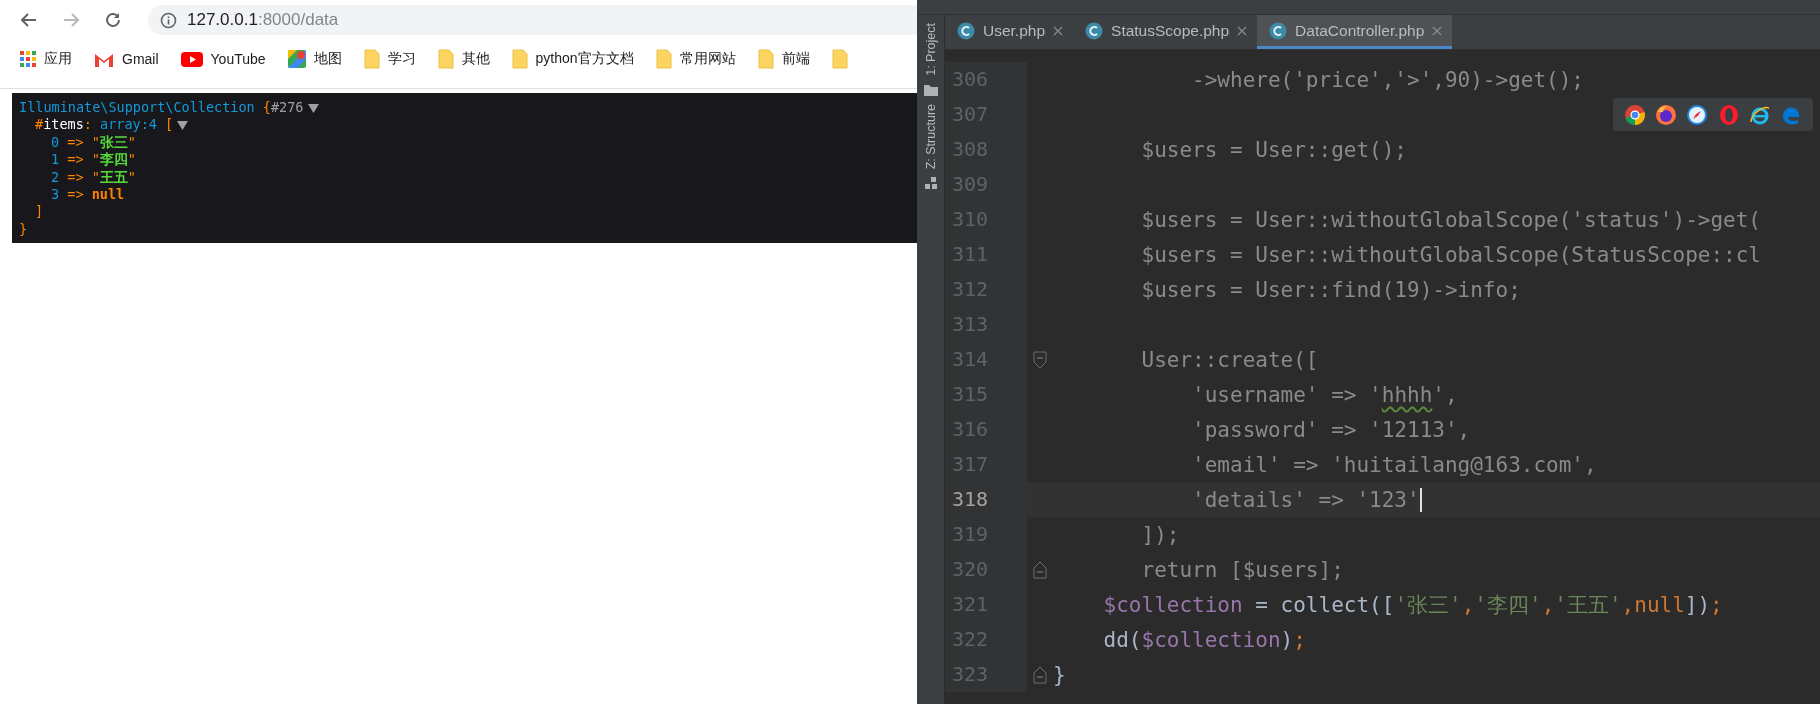  I want to click on dump-line: 3 => null, so click(88, 195).